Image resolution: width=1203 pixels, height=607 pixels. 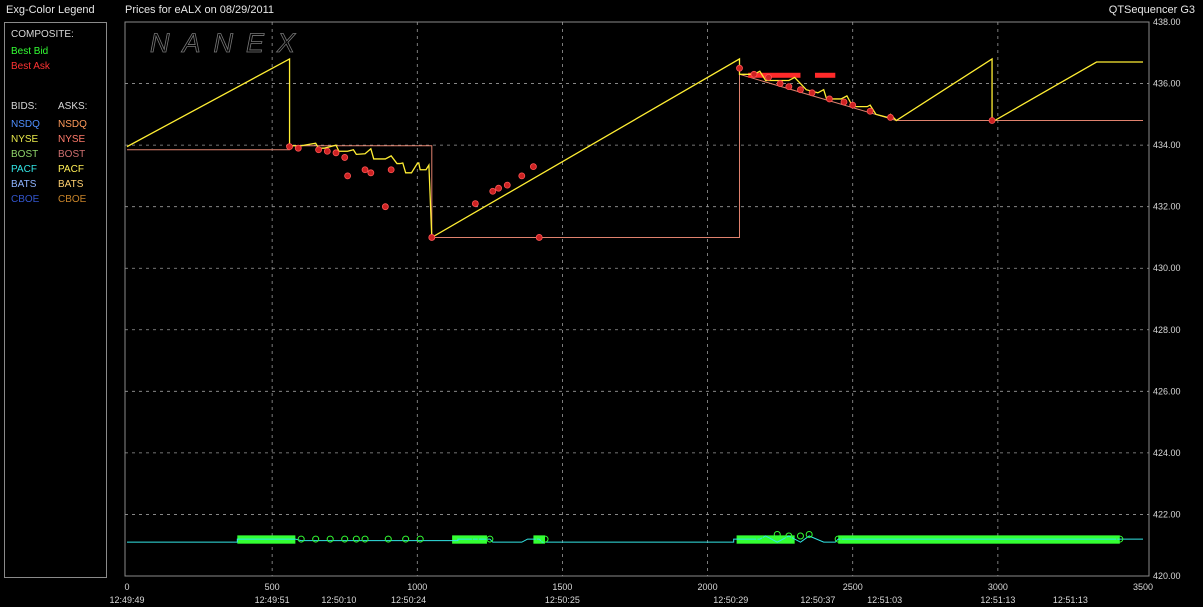 What do you see at coordinates (998, 587) in the screenshot?
I see `x-tick-label: 3000` at bounding box center [998, 587].